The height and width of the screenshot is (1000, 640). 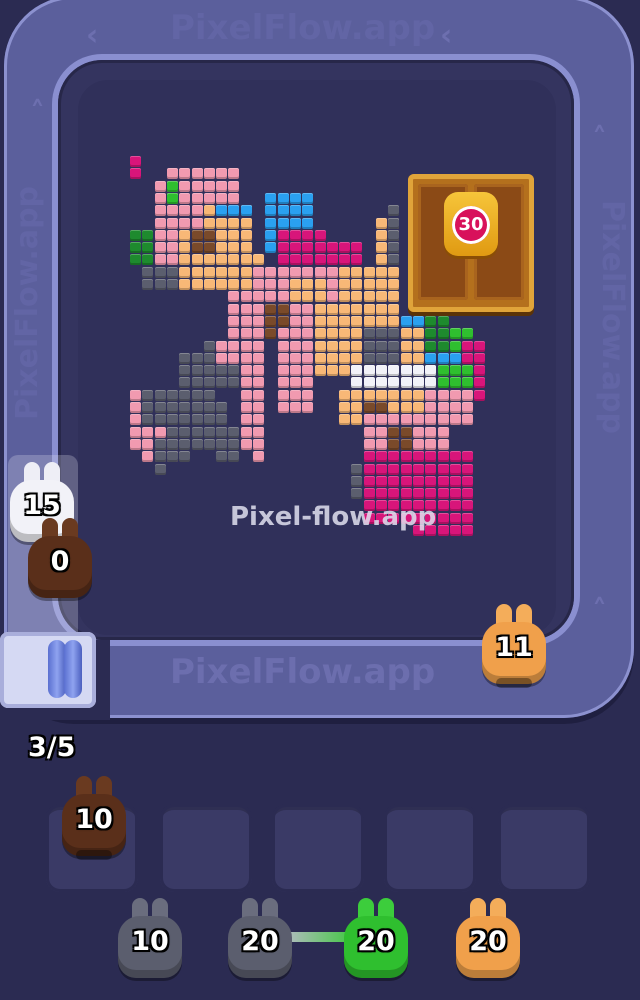 What do you see at coordinates (150, 940) in the screenshot?
I see `queue-rabbit-gray: 10` at bounding box center [150, 940].